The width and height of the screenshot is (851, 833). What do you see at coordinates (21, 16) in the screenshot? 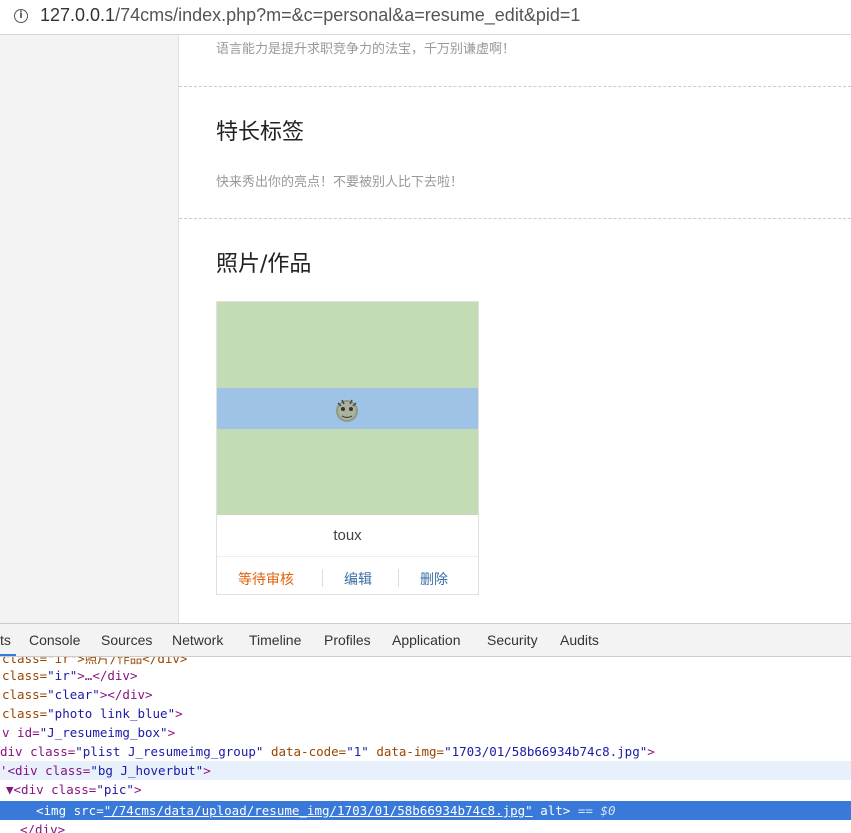
I see `info-icon: i` at bounding box center [21, 16].